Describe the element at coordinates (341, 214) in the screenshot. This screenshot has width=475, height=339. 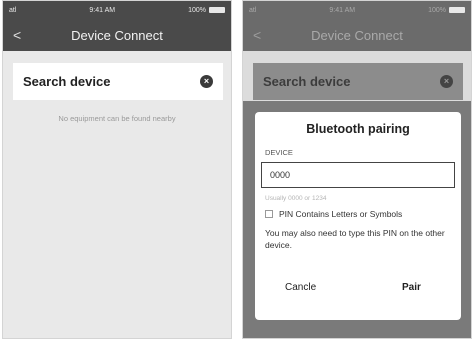
I see `pin-letters-checkbox-label: PIN Contains Letters or Symbols` at that location.